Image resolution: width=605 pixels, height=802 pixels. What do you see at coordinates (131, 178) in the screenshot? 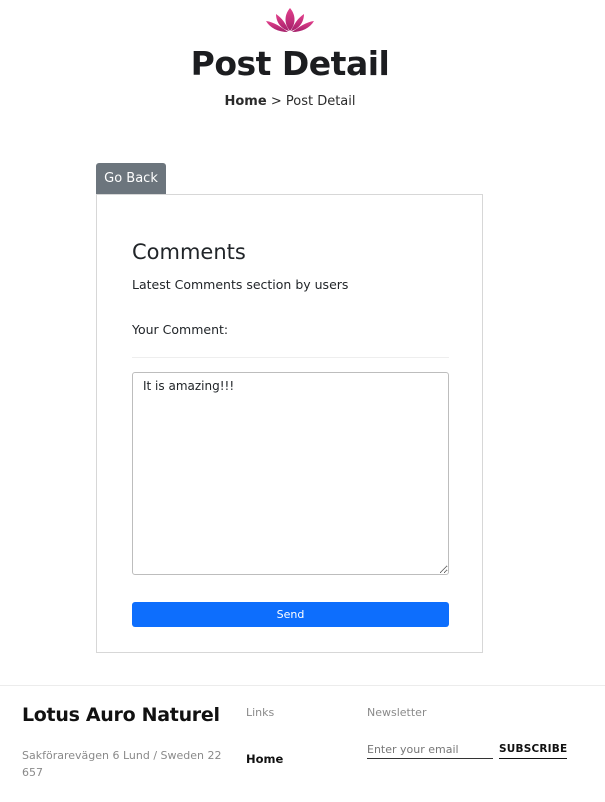
I see `go-back-button: Go Back` at bounding box center [131, 178].